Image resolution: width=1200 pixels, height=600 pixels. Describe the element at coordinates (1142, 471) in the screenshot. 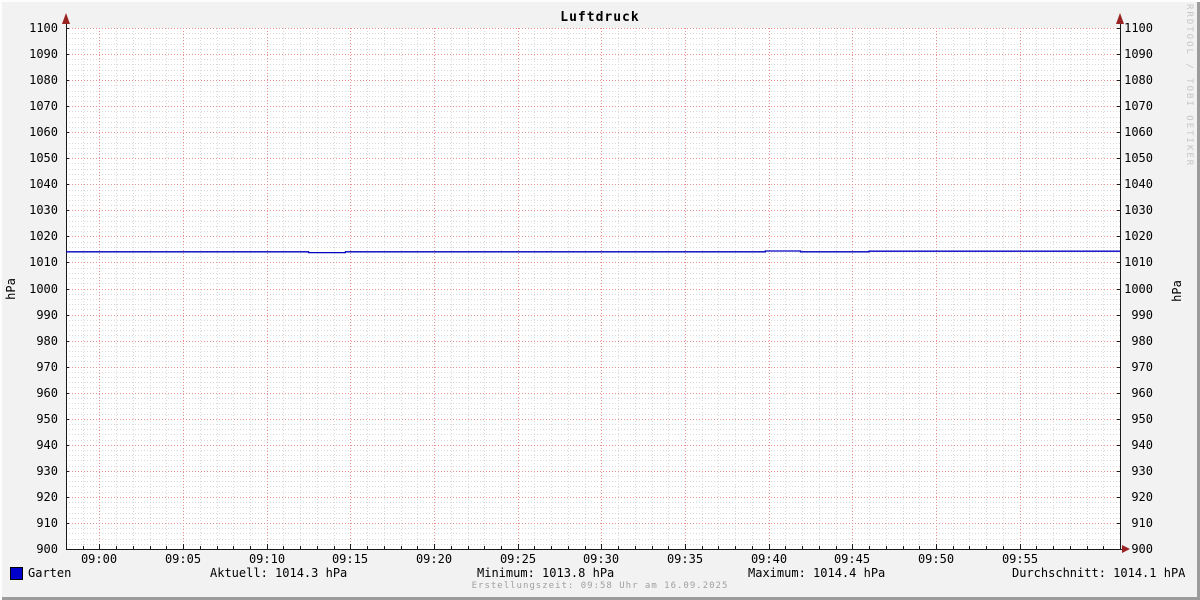

I see `y-tick-label-right: 930` at that location.